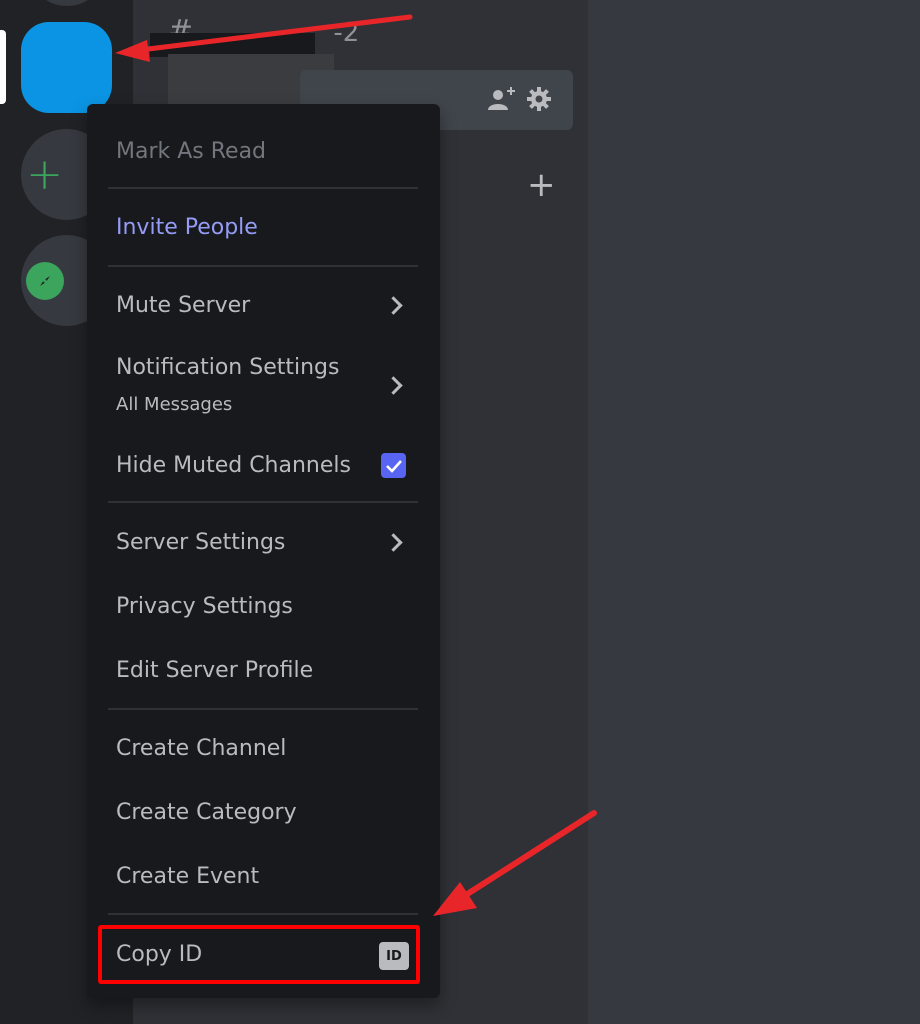  I want to click on menu-item-create-channel: Create Channel, so click(201, 749).